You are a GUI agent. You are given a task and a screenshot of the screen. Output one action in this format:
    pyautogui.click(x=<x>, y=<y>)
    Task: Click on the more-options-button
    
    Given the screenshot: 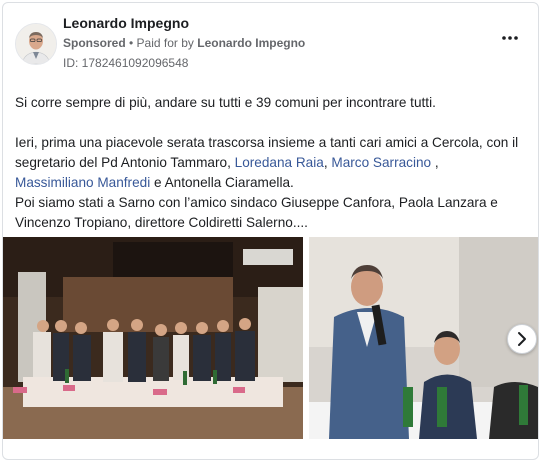 What is the action you would take?
    pyautogui.click(x=510, y=38)
    